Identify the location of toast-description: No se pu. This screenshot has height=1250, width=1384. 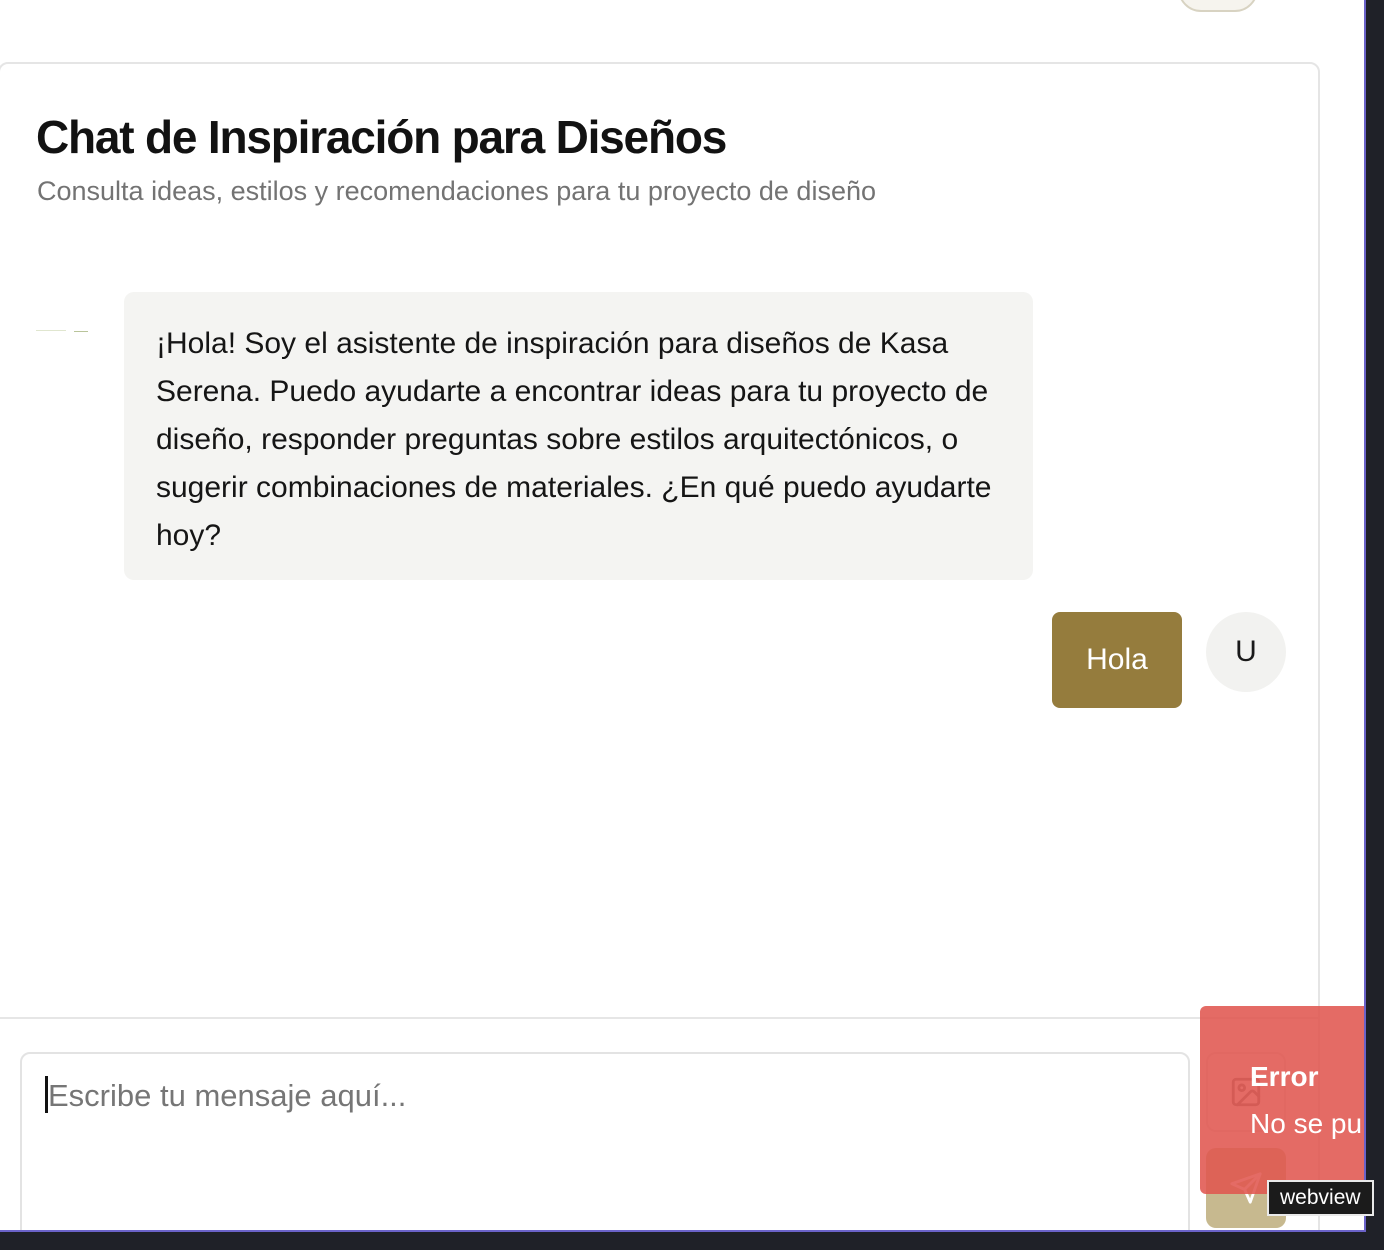
(1306, 1123).